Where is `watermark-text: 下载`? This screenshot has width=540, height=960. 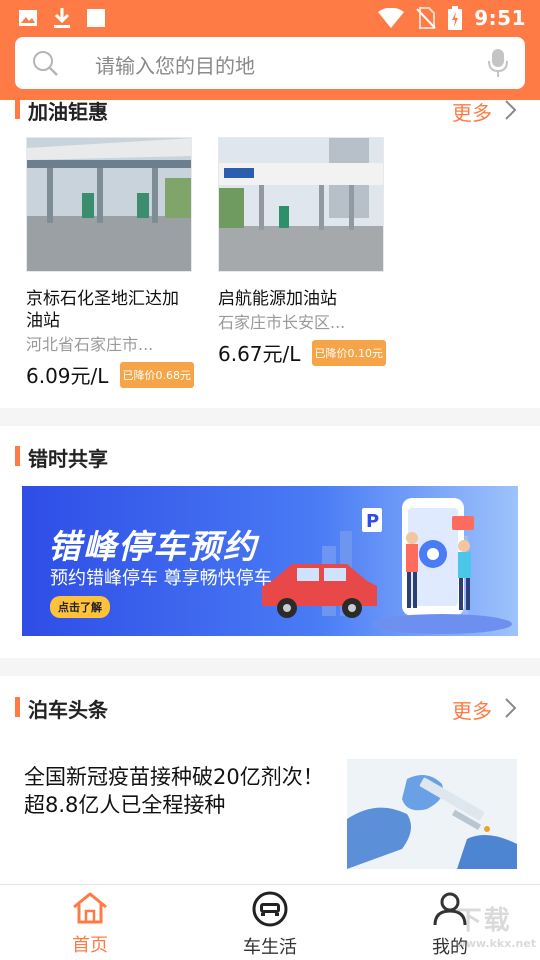 watermark-text: 下载 is located at coordinates (483, 921).